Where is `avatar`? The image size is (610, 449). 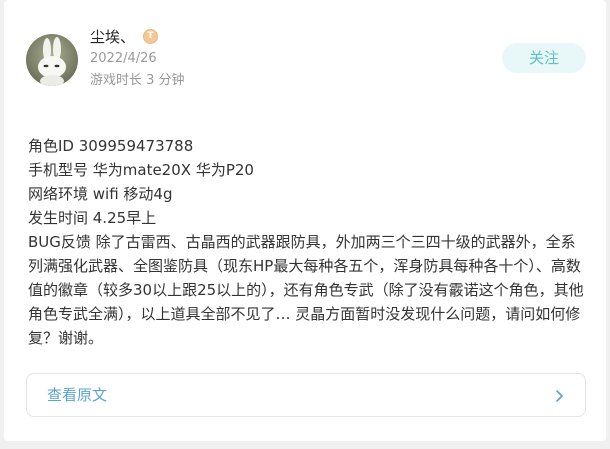 avatar is located at coordinates (52, 60).